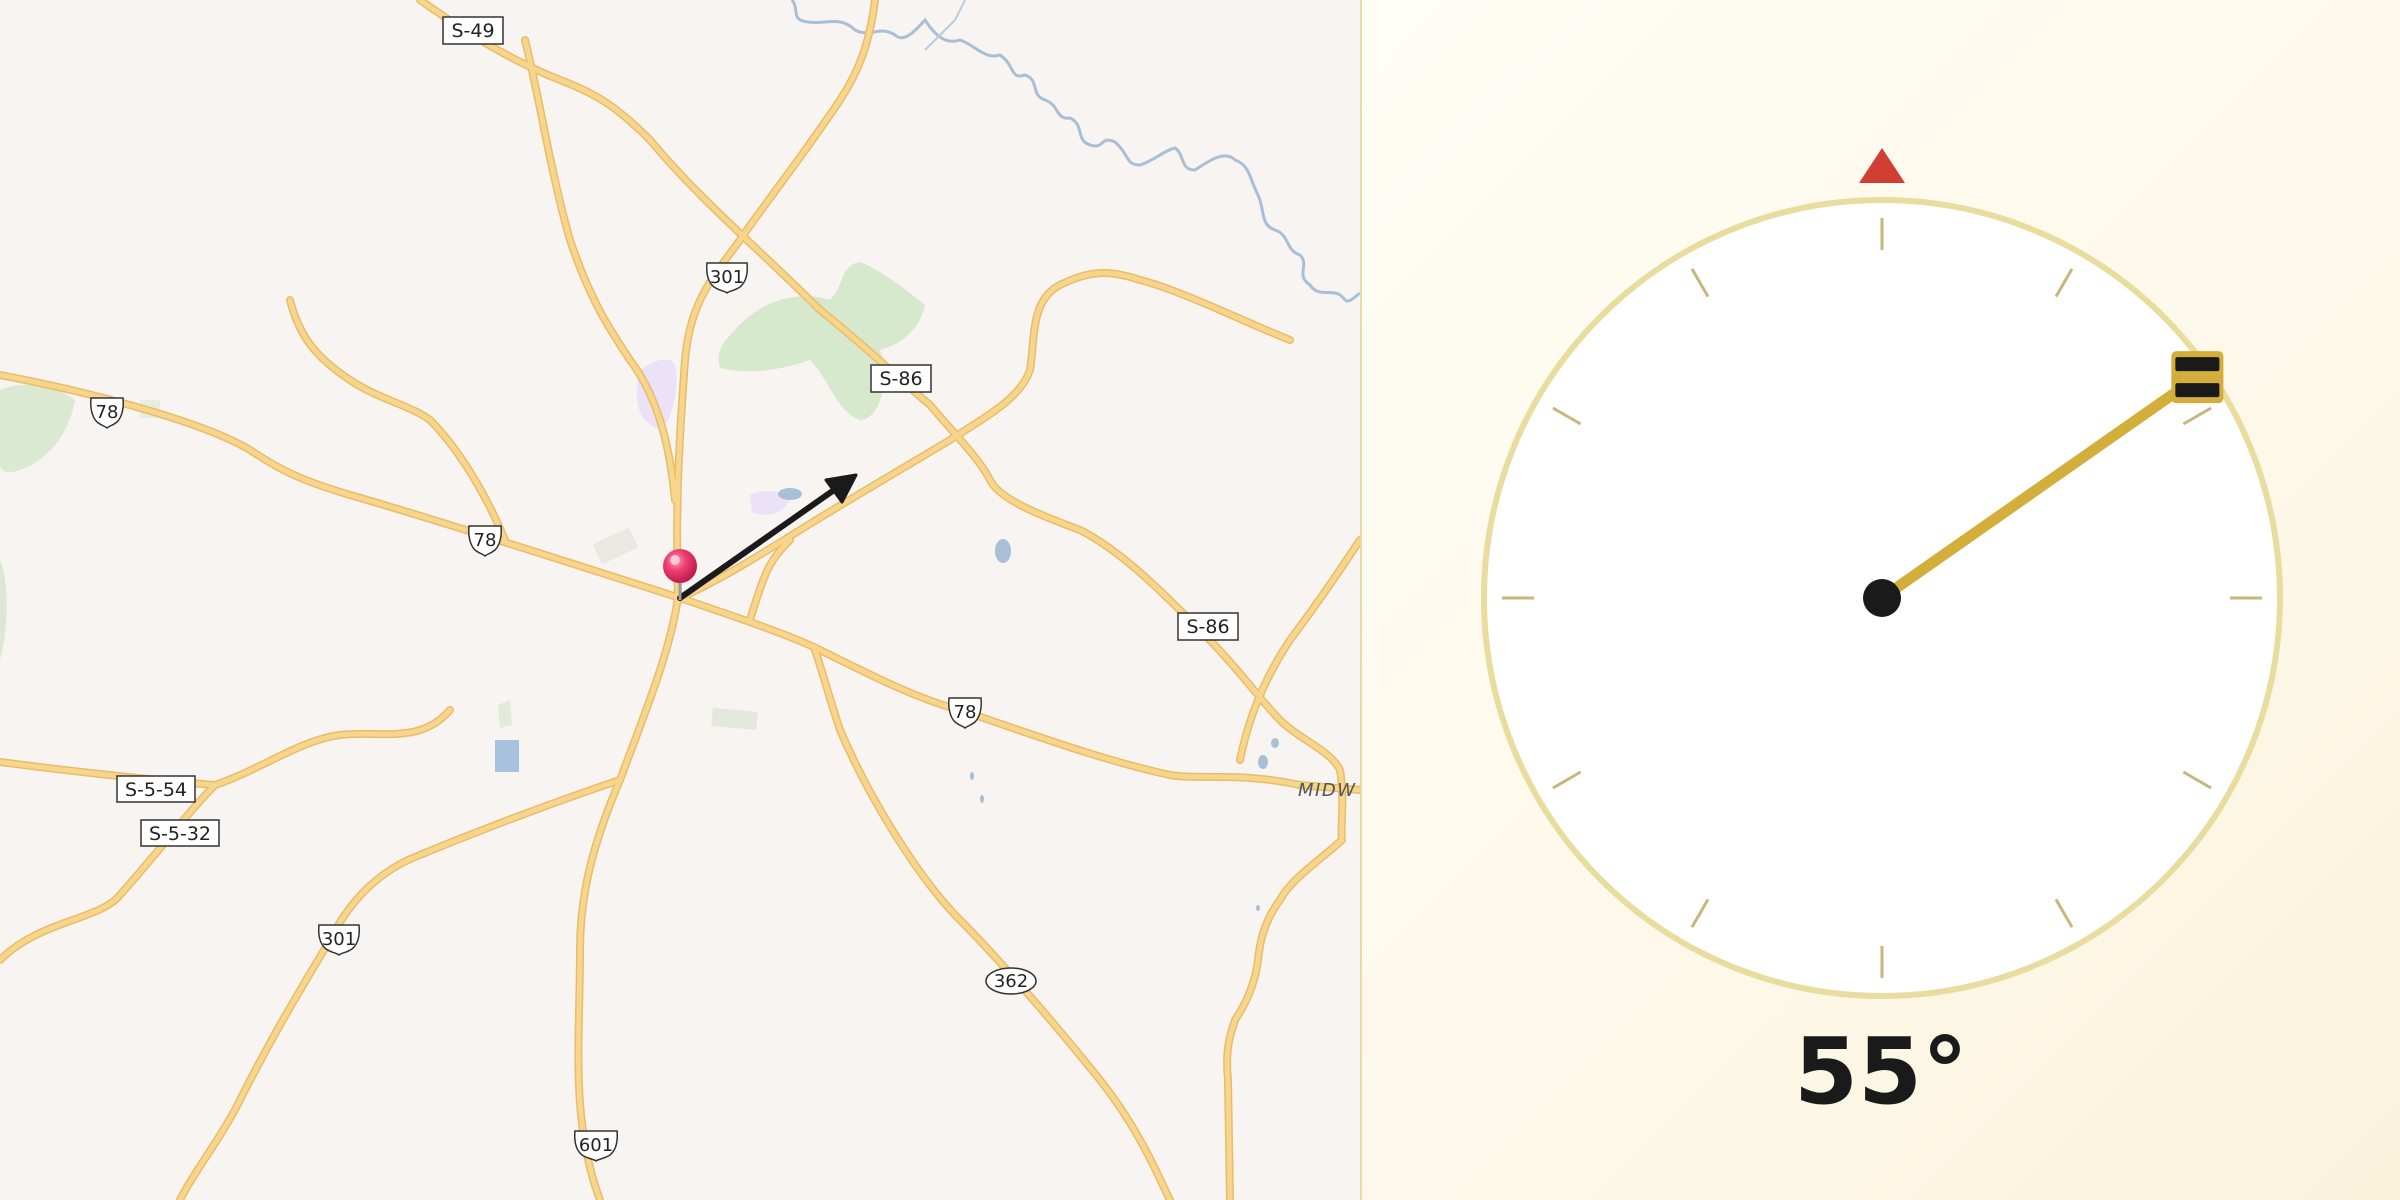  Describe the element at coordinates (1327, 790) in the screenshot. I see `place-label: MIDW` at that location.